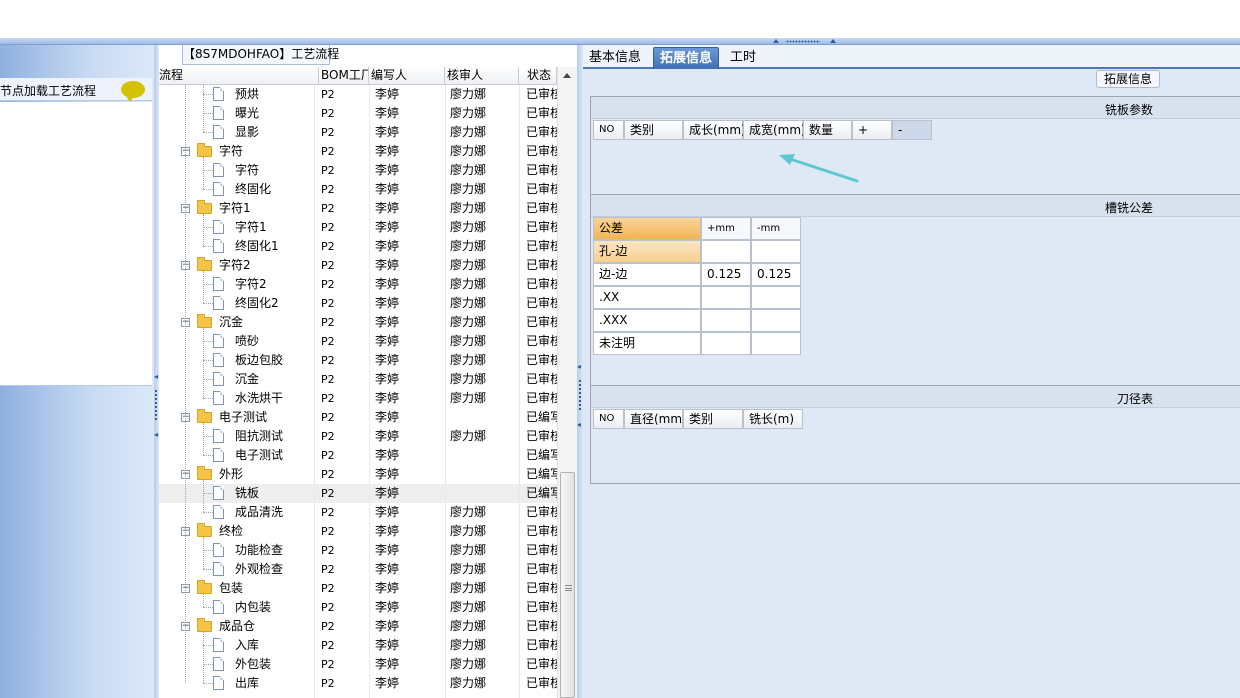  I want to click on tree-row: 阻抗测试 P2 李婷 廖力娜 已审核, so click(358, 436).